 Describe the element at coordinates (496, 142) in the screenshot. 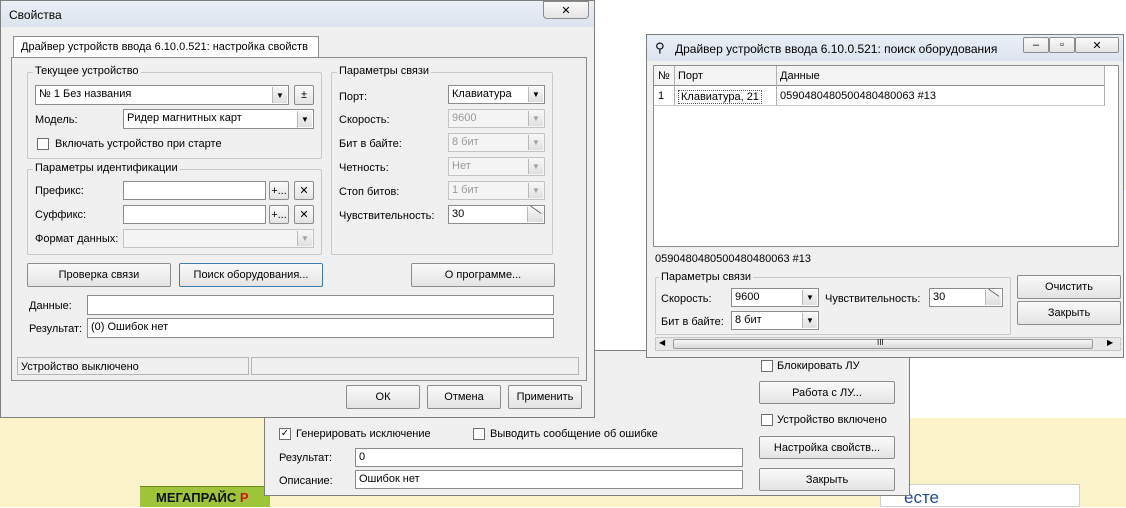

I see `bits-select: 8 бит ▼` at that location.